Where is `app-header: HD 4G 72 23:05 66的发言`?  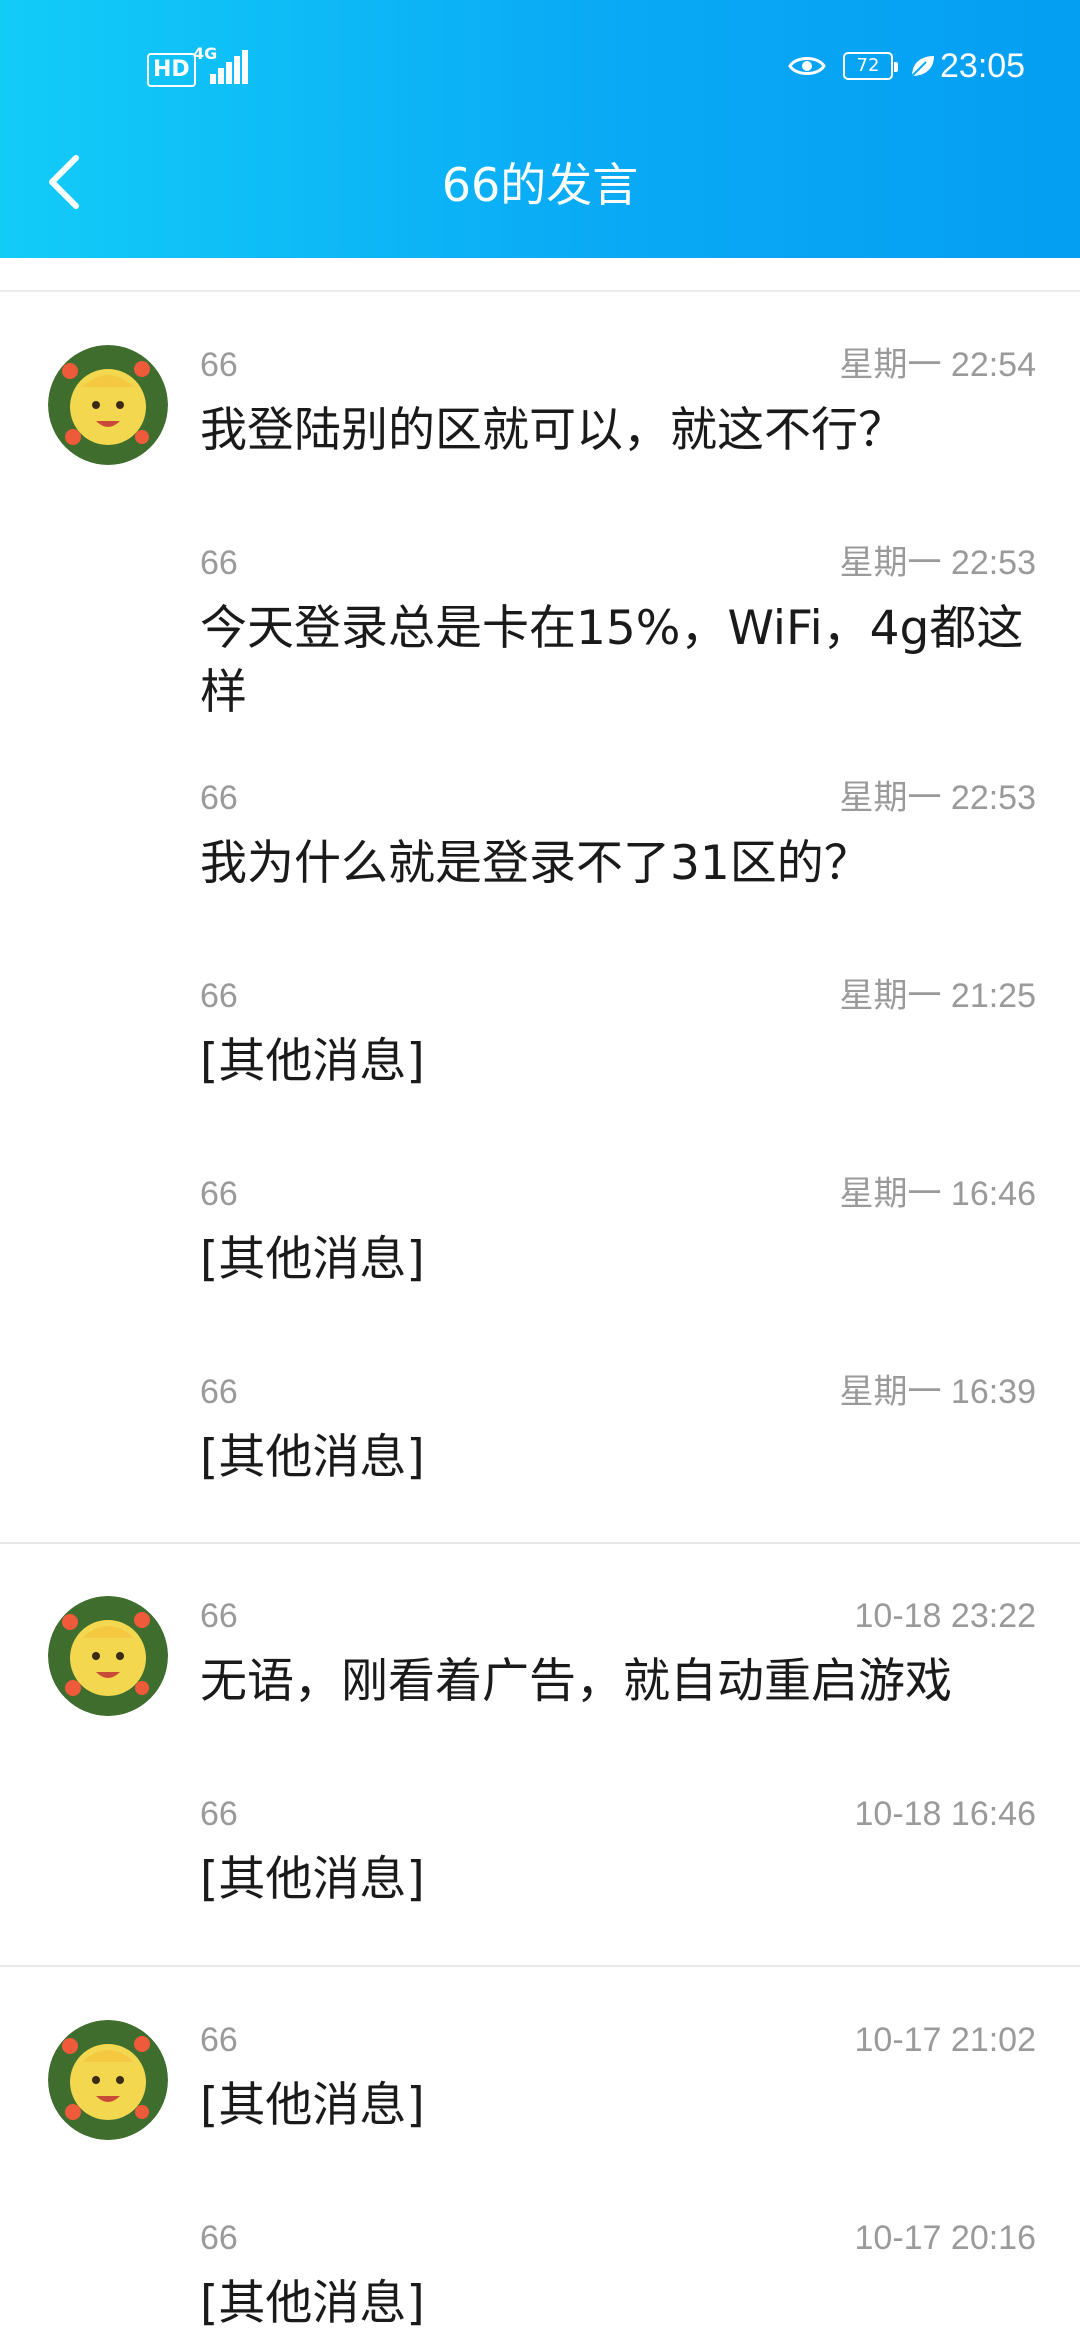 app-header: HD 4G 72 23:05 66的发言 is located at coordinates (540, 129).